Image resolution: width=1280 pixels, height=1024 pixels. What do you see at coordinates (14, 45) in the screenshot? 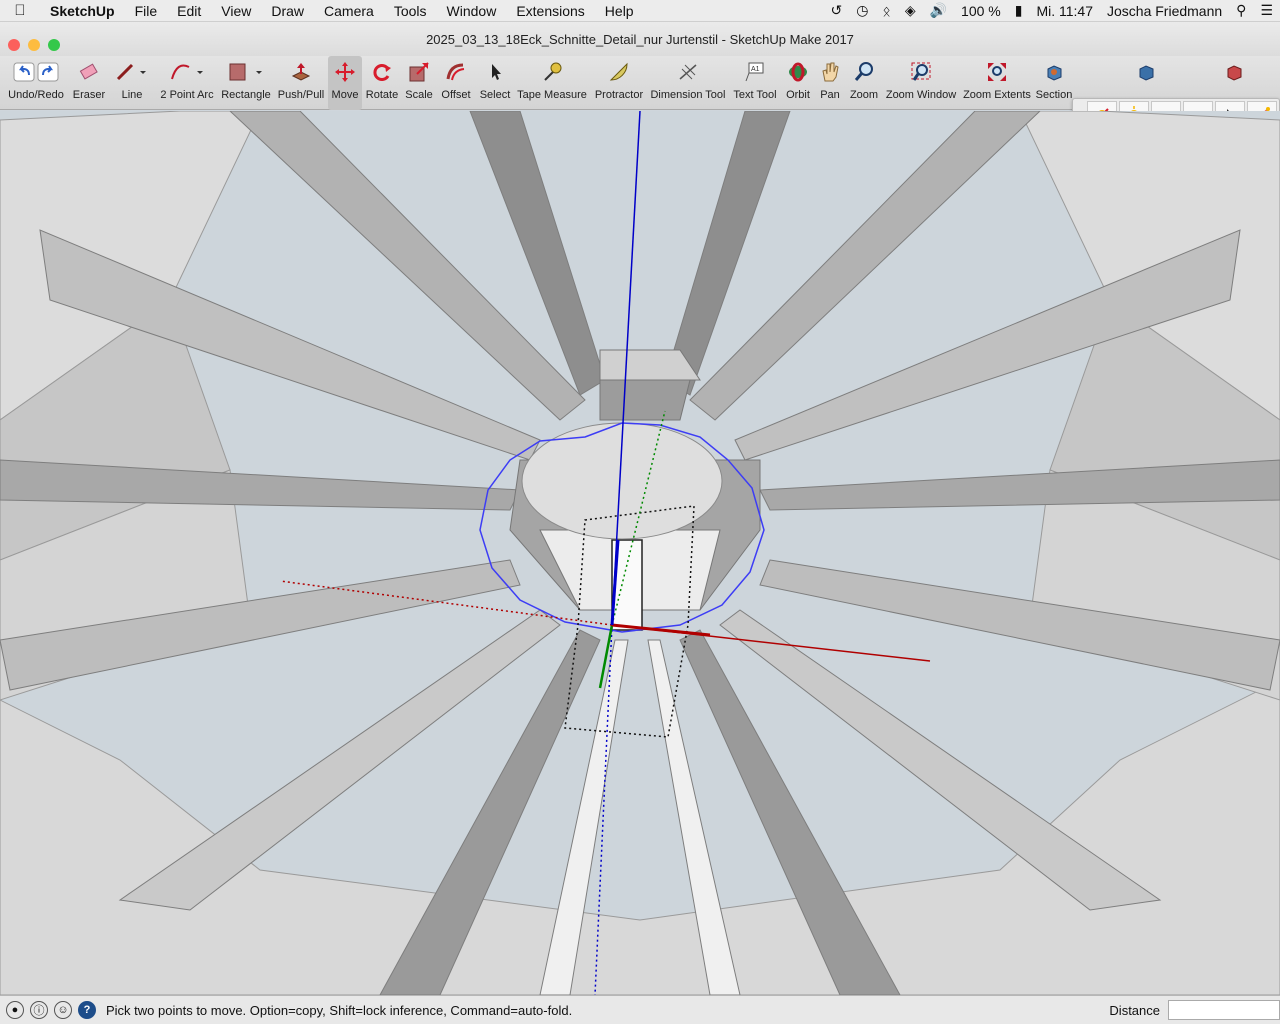
I see `close-window-button` at bounding box center [14, 45].